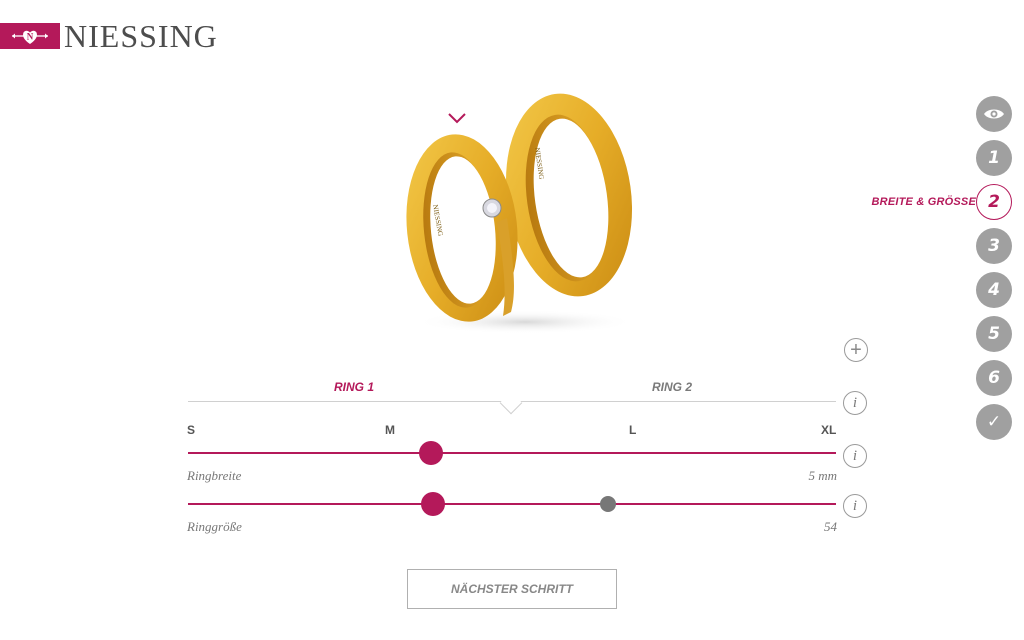  I want to click on ring-2-size-marker, so click(608, 504).